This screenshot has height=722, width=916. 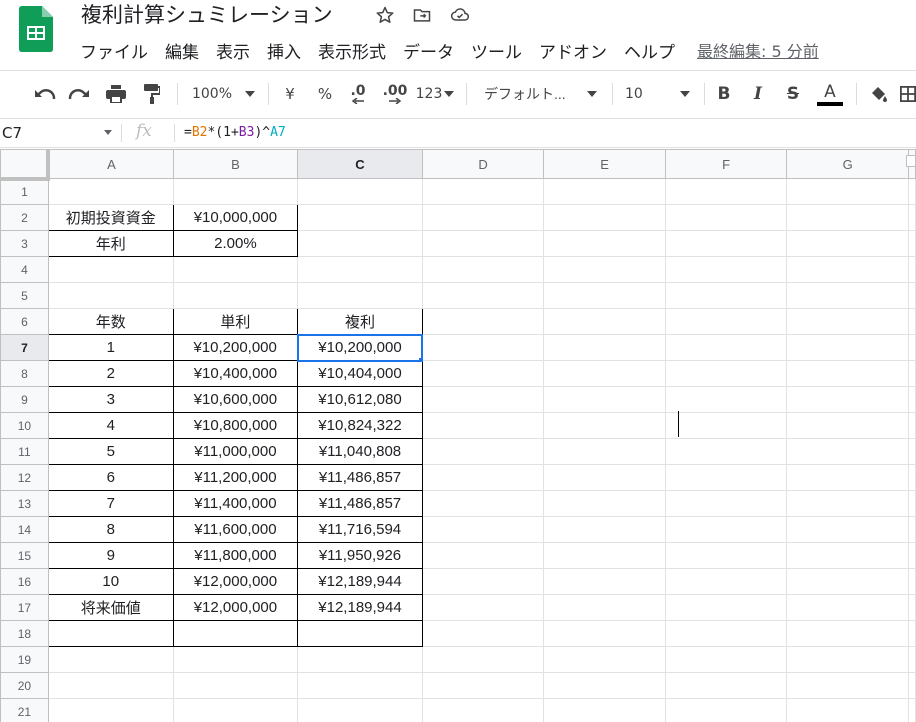 What do you see at coordinates (360, 529) in the screenshot?
I see `cell-c14: ¥11,716,594` at bounding box center [360, 529].